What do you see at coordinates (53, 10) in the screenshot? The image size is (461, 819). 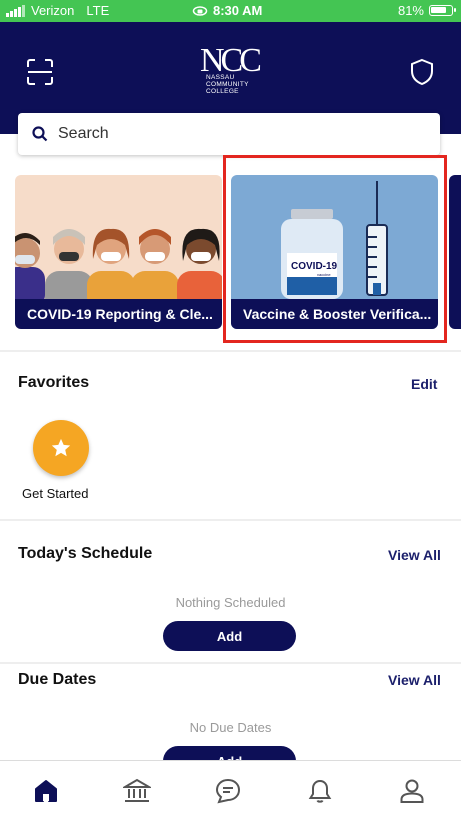 I see `carrier-name: Verizon` at bounding box center [53, 10].